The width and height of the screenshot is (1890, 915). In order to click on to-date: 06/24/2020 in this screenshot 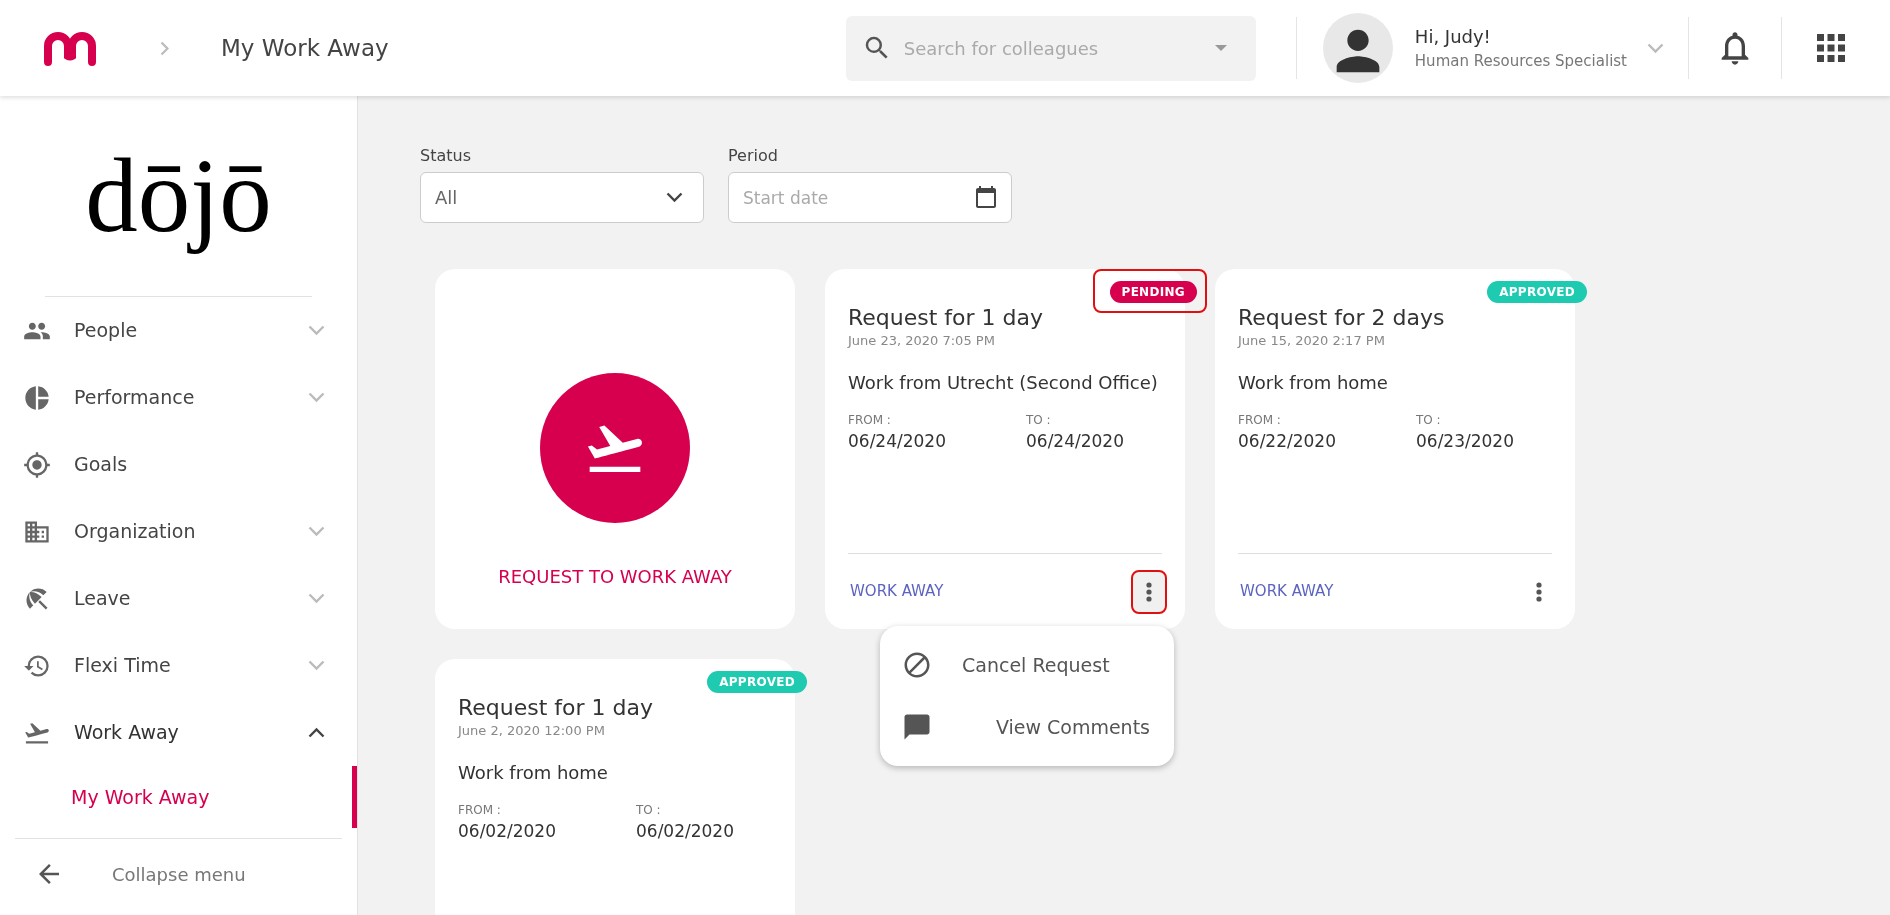, I will do `click(1075, 441)`.